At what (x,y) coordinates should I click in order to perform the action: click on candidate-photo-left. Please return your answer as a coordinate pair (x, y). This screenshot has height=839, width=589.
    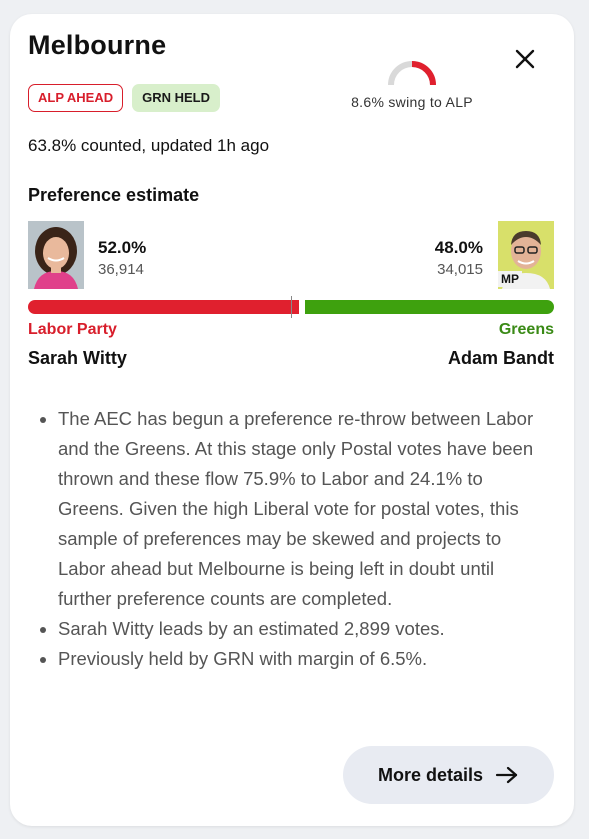
    Looking at the image, I should click on (56, 255).